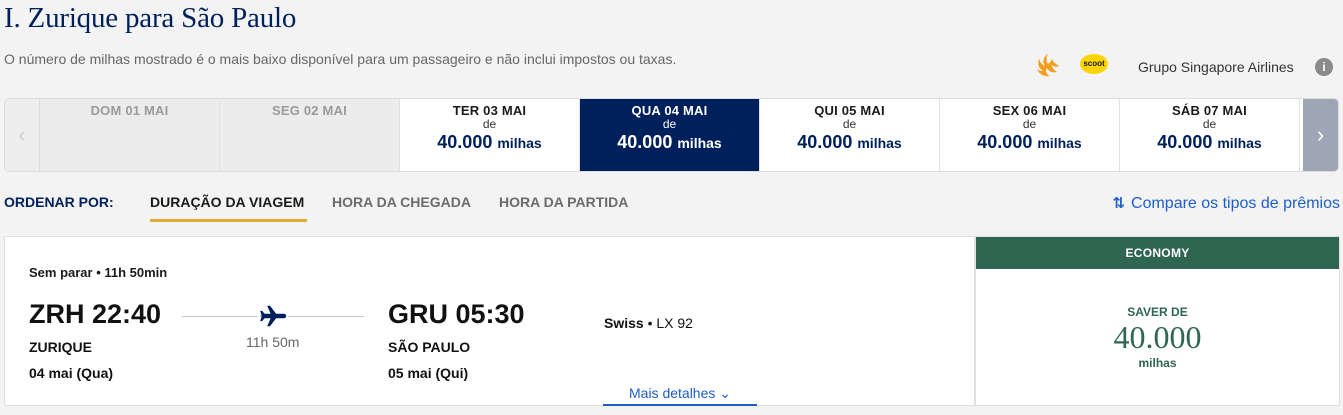  What do you see at coordinates (1157, 312) in the screenshot?
I see `fare-type-label: SAVER DE` at bounding box center [1157, 312].